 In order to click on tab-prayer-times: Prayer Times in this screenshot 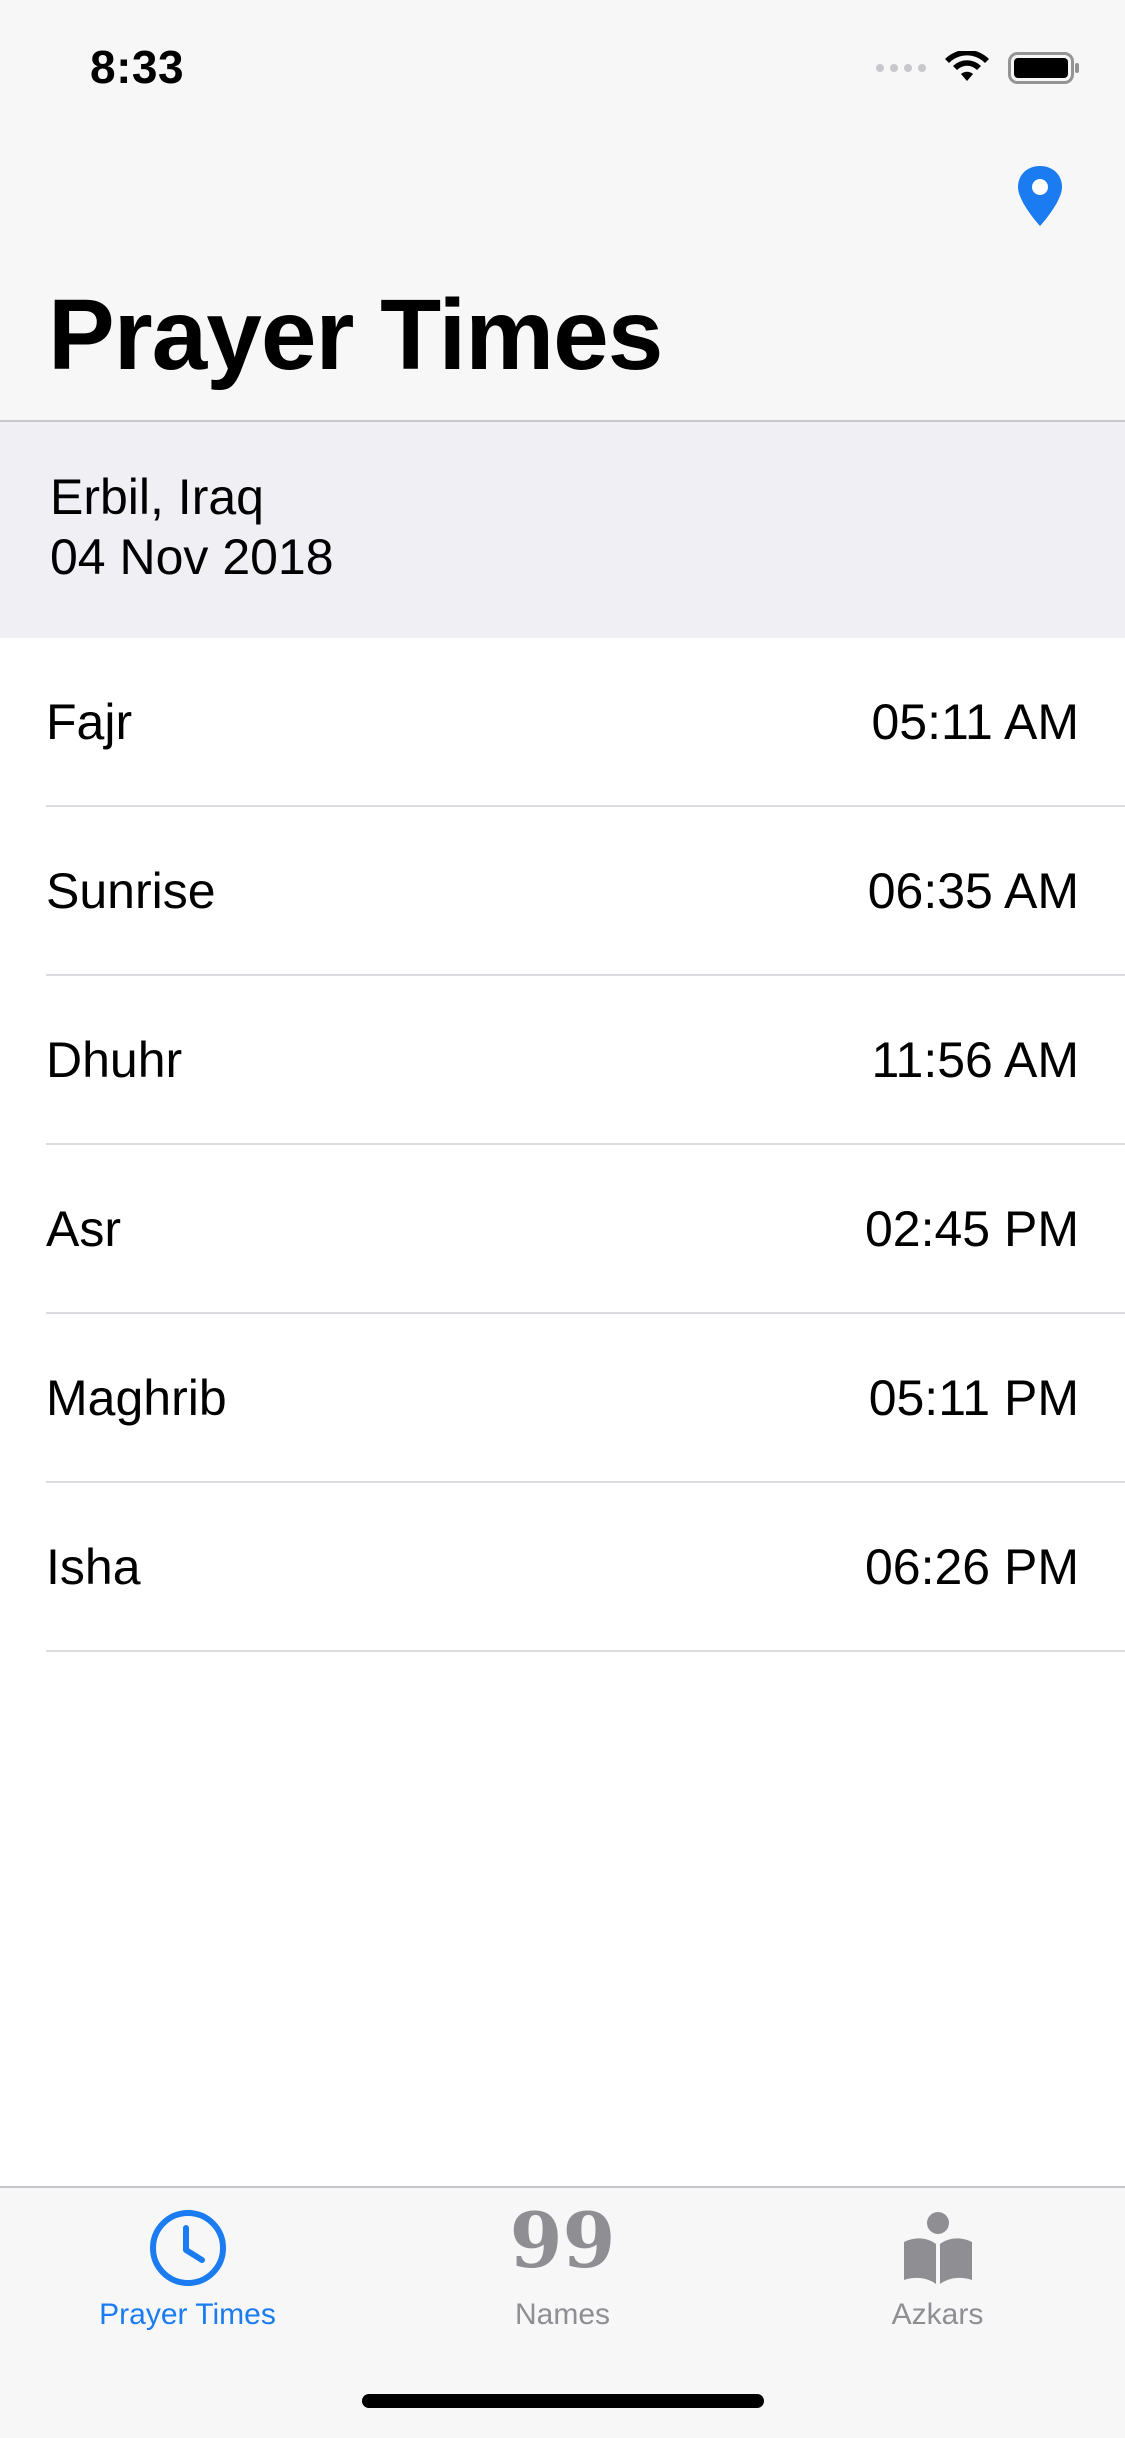, I will do `click(187, 2273)`.